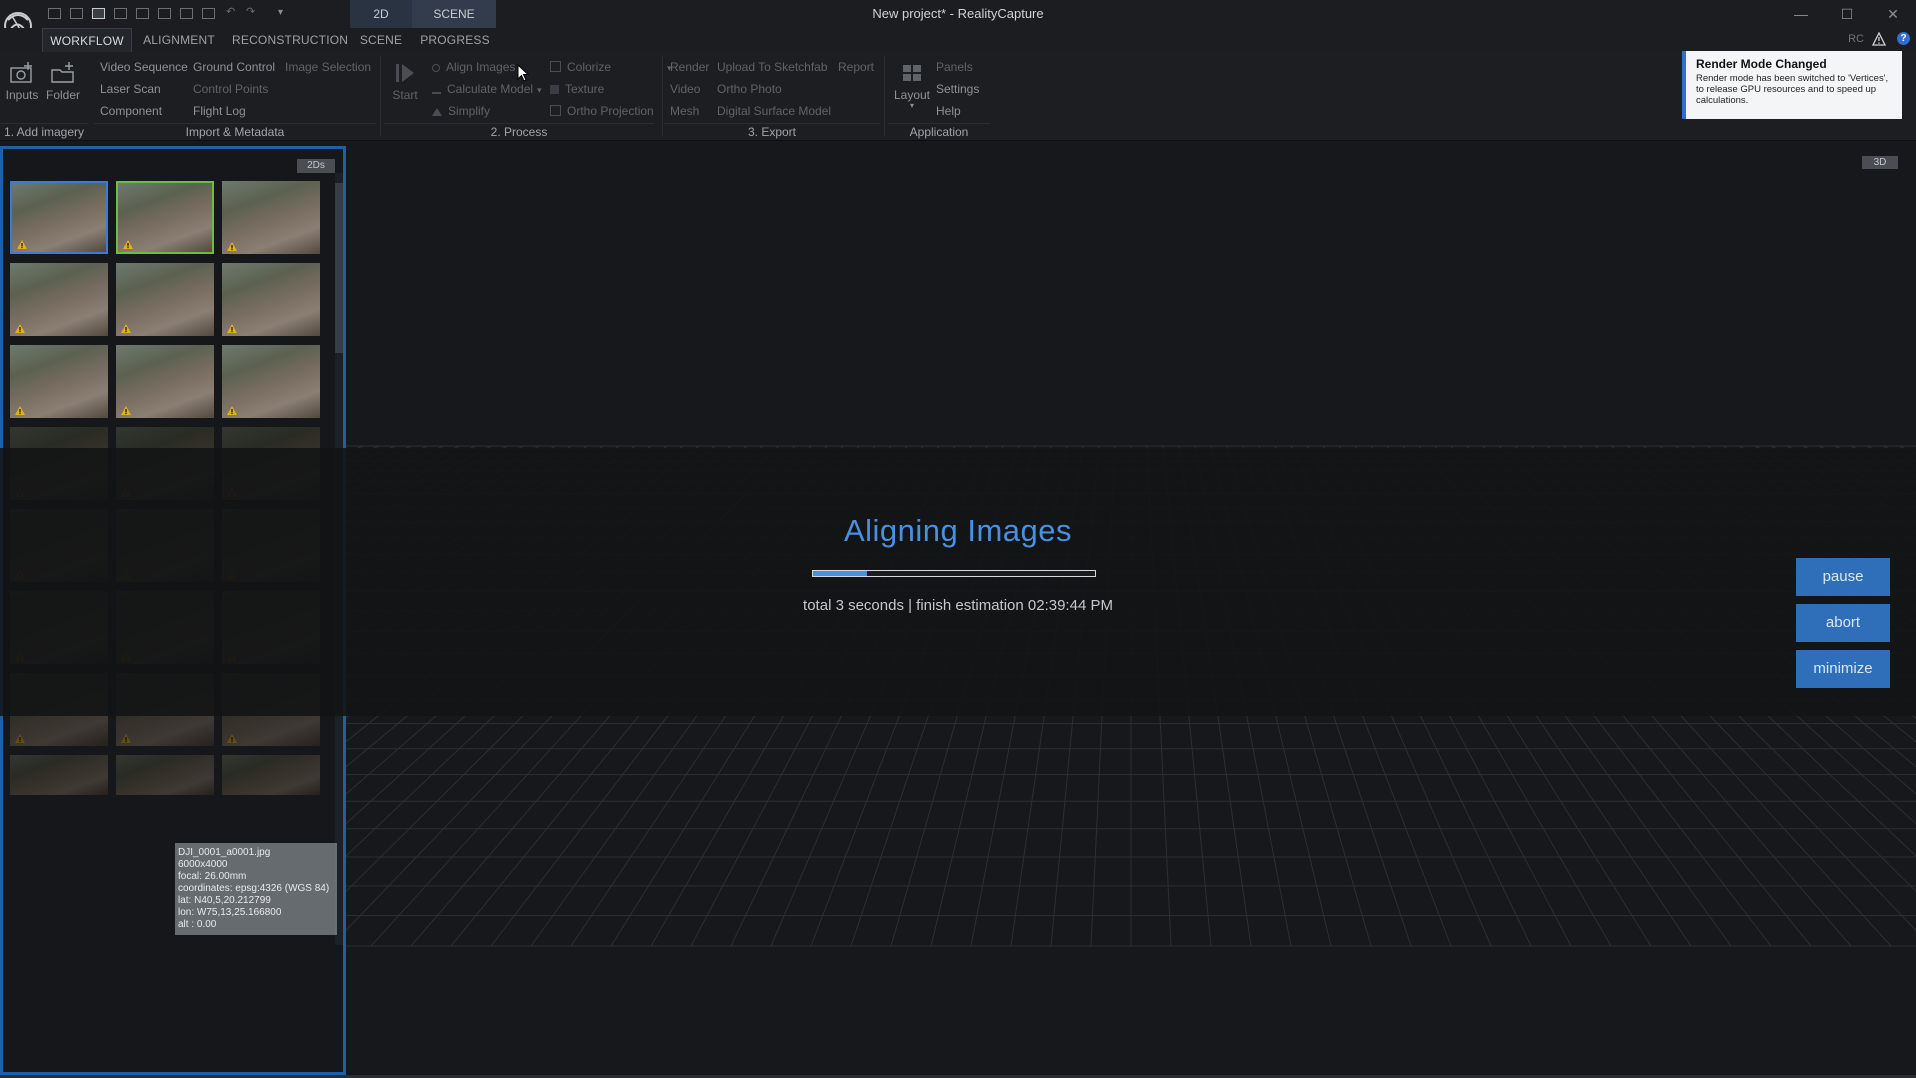 This screenshot has width=1916, height=1078. Describe the element at coordinates (856, 67) in the screenshot. I see `report-button: Report` at that location.